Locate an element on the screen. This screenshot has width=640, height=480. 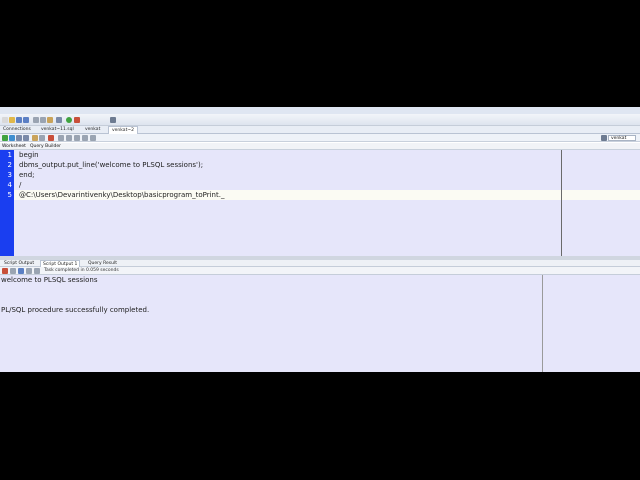
worksheet-tabs: Worksheet Query Builder is located at coordinates (320, 146).